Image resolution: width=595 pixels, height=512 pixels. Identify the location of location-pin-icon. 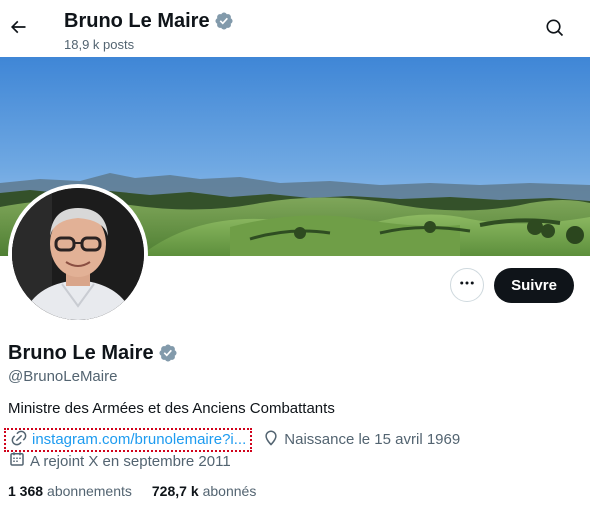
(271, 440).